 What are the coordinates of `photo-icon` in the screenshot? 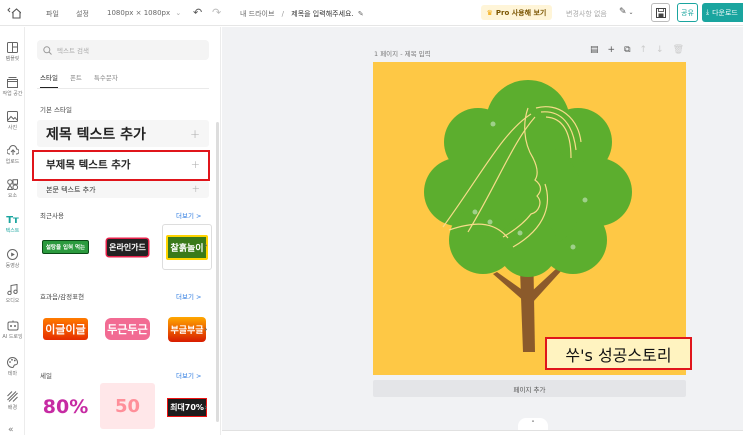 It's located at (12, 116).